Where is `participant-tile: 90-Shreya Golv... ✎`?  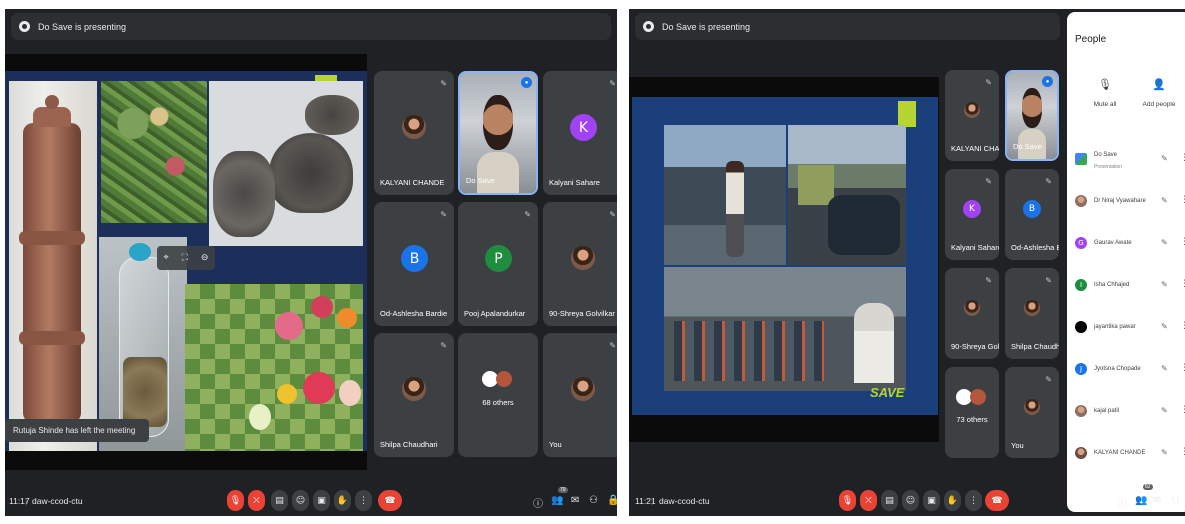
participant-tile: 90-Shreya Golv... ✎ is located at coordinates (972, 313).